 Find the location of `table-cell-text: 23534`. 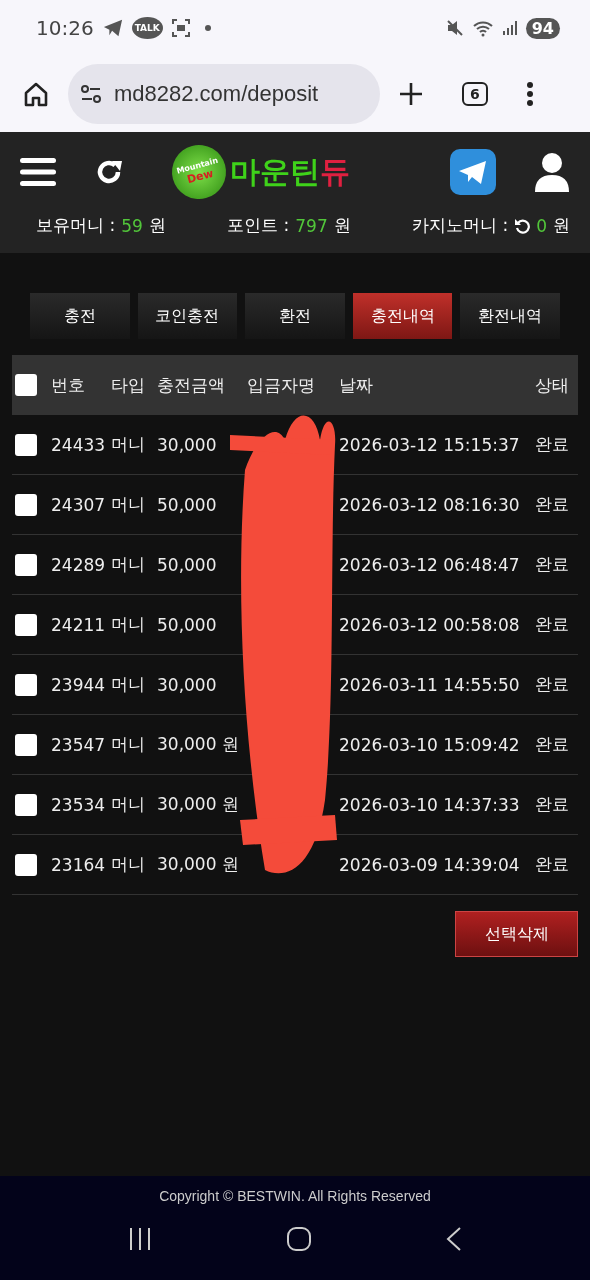

table-cell-text: 23534 is located at coordinates (79, 804).